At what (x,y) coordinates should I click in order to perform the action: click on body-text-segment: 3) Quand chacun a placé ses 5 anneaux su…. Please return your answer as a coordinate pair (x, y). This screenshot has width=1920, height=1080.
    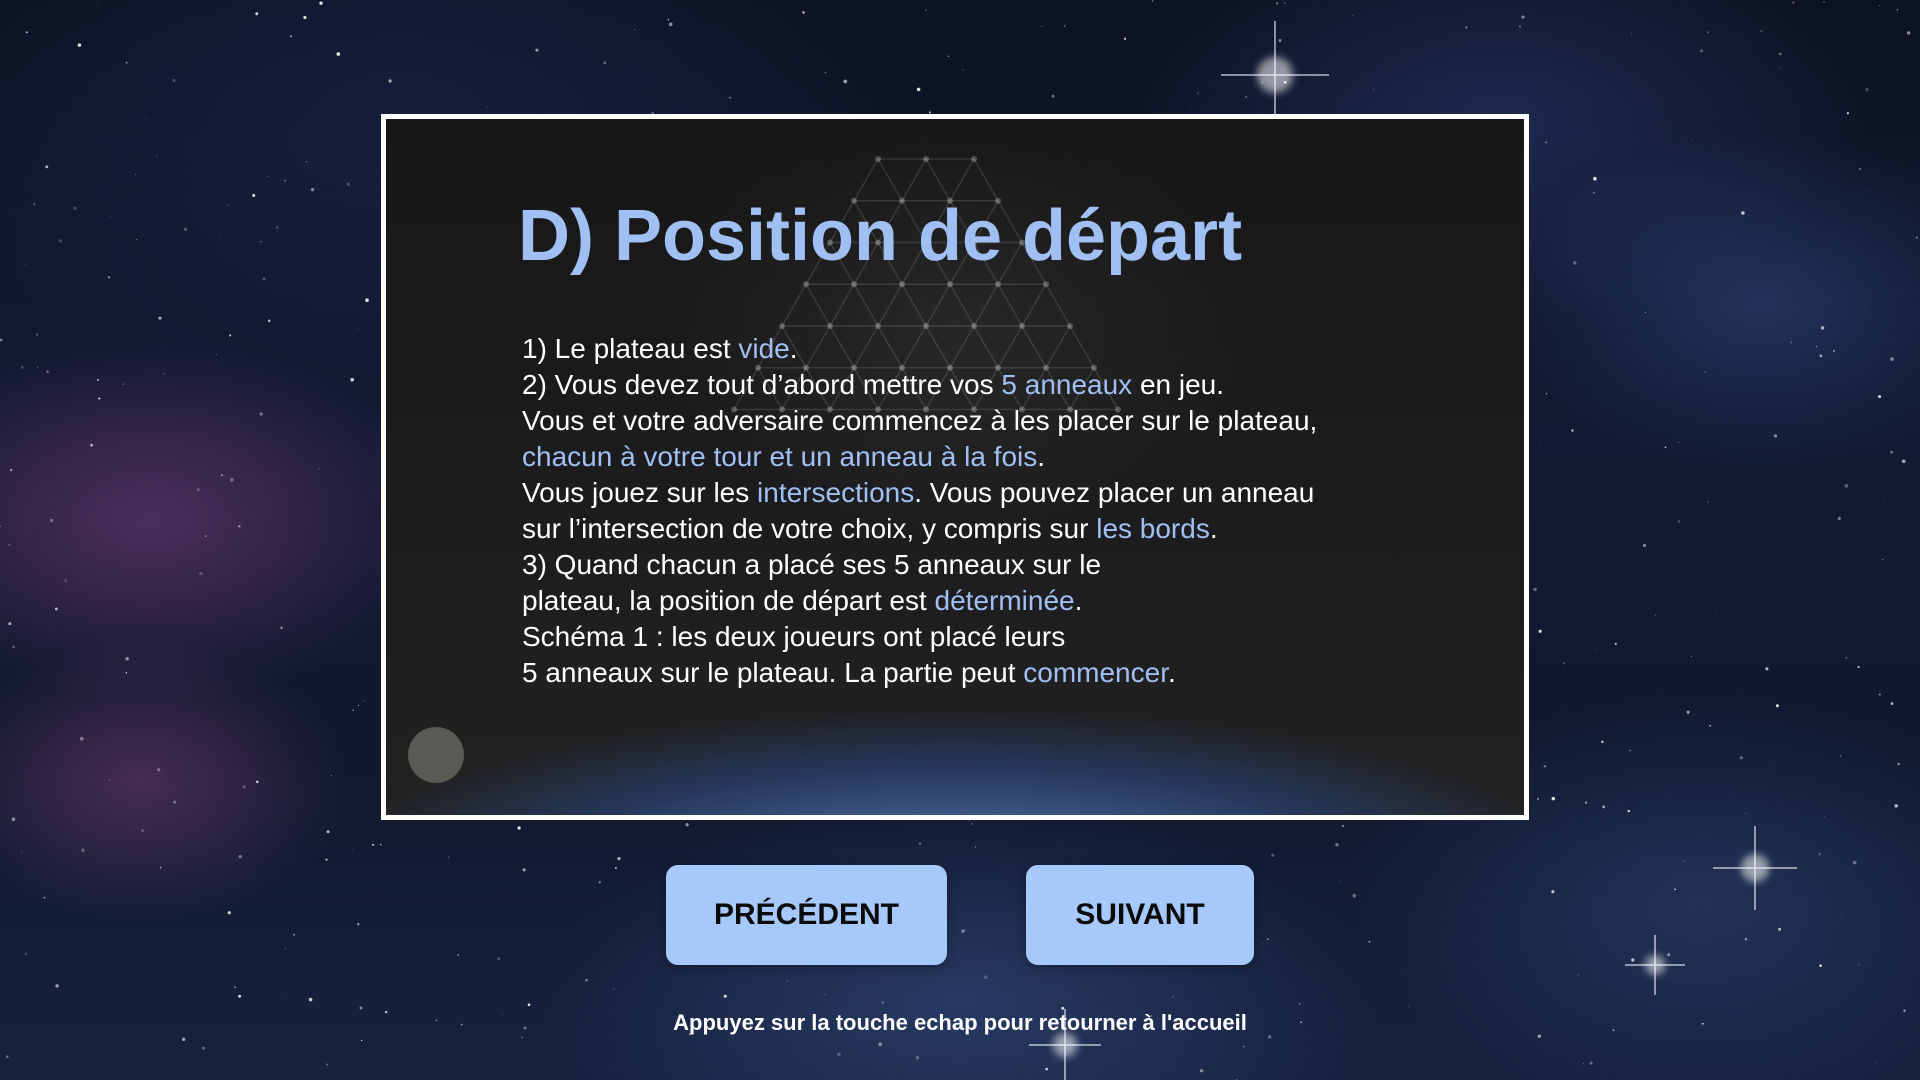
    Looking at the image, I should click on (812, 564).